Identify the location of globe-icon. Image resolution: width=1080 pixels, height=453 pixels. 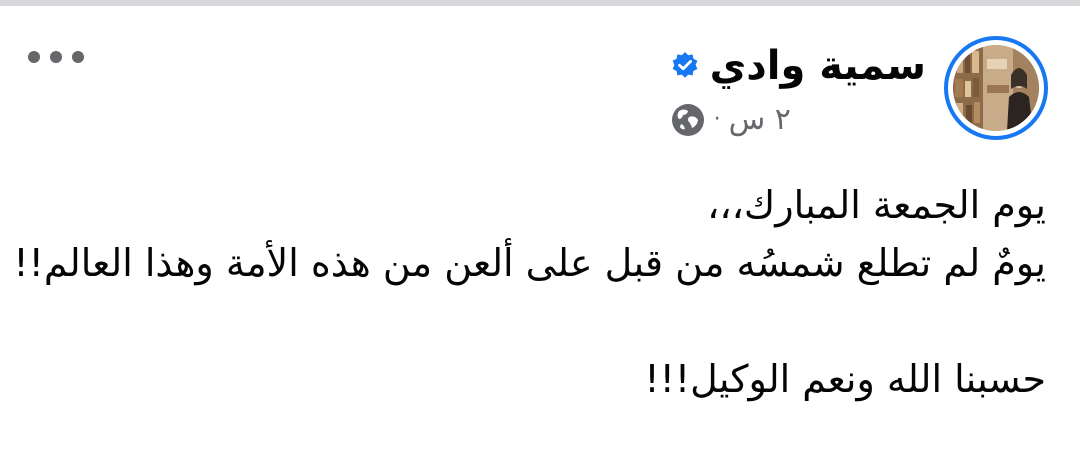
(688, 120).